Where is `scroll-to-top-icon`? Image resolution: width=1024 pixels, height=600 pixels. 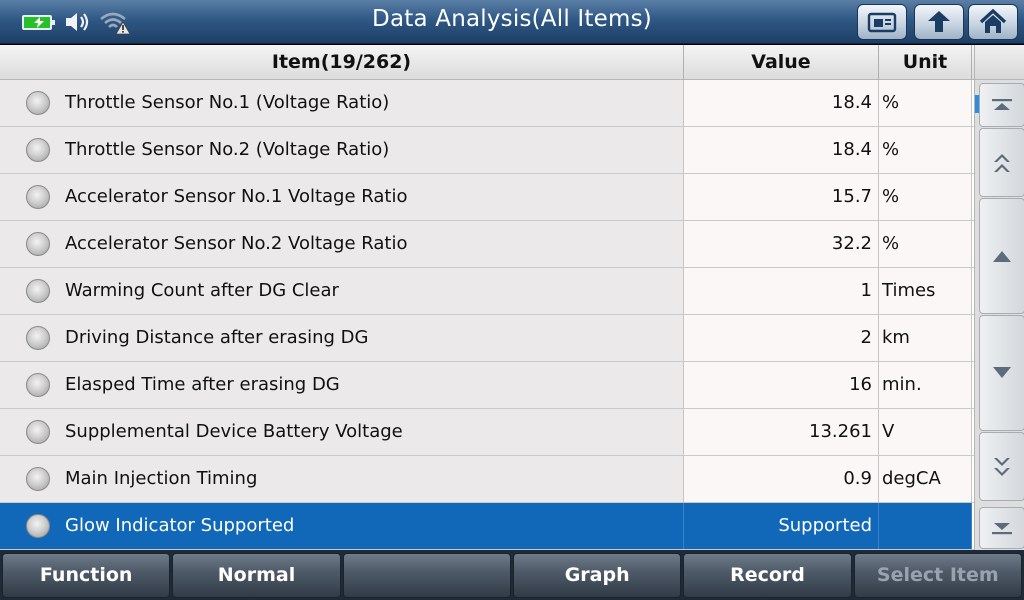 scroll-to-top-icon is located at coordinates (1002, 104).